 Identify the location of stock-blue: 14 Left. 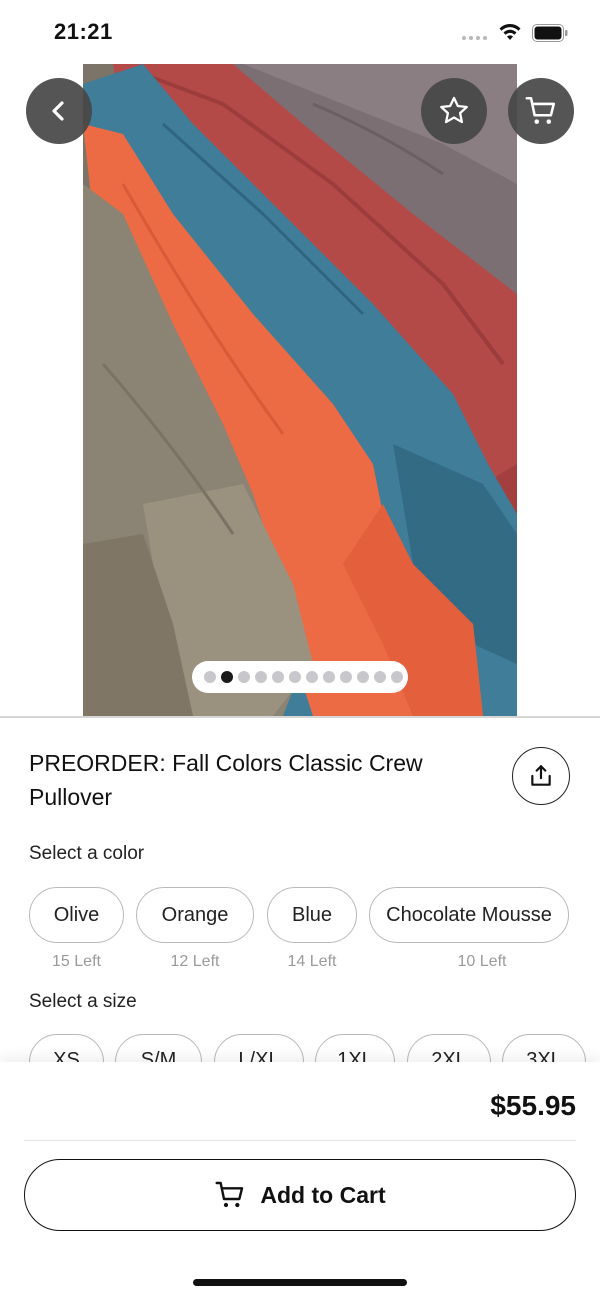
(312, 961).